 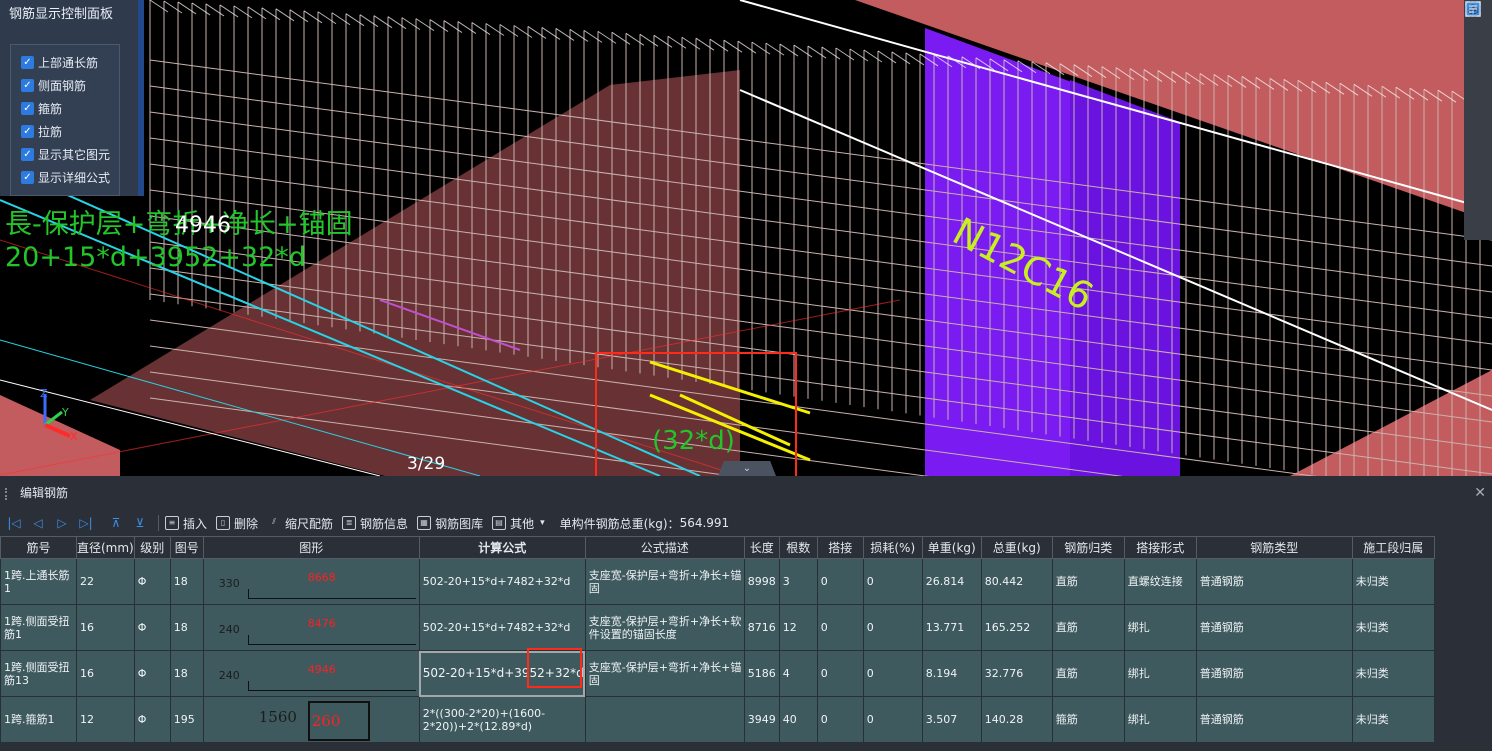 What do you see at coordinates (311, 627) in the screenshot?
I see `cell-shape: 240 8476` at bounding box center [311, 627].